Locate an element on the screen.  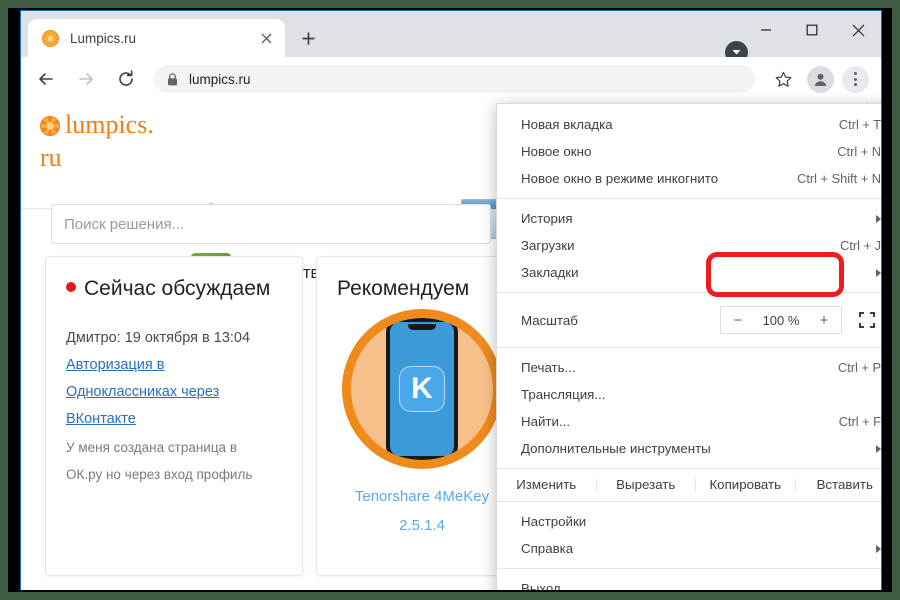
logo-text-tld: ru is located at coordinates (51, 157).